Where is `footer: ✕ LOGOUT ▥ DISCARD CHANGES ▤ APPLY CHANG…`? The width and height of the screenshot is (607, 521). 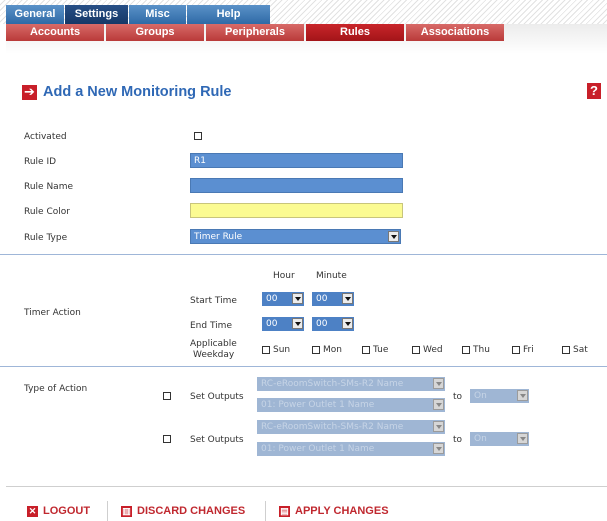 footer: ✕ LOGOUT ▥ DISCARD CHANGES ▤ APPLY CHANG… is located at coordinates (303, 503).